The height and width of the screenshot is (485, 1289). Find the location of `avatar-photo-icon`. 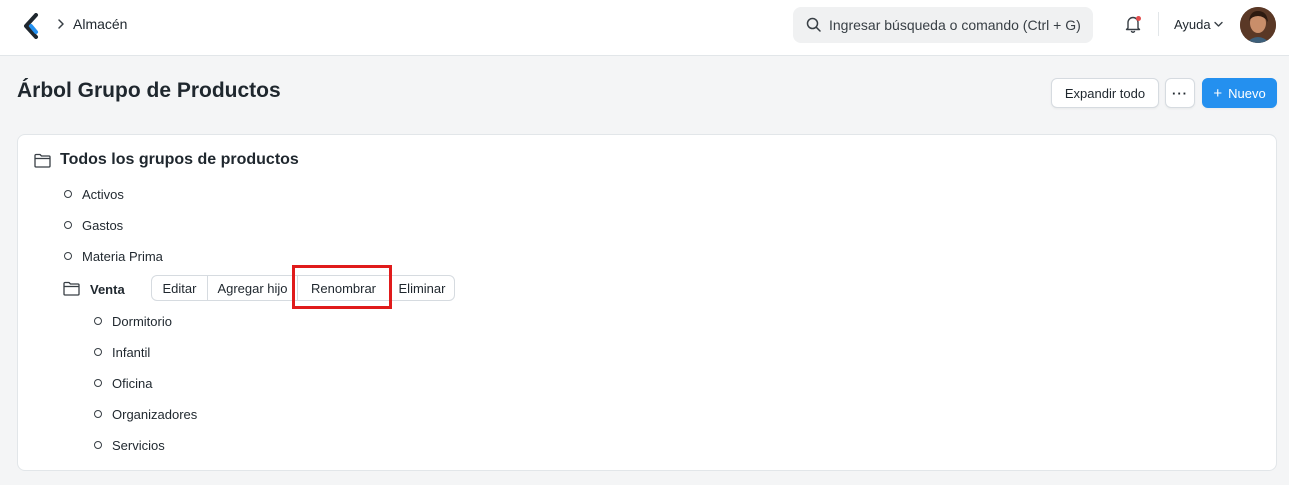

avatar-photo-icon is located at coordinates (1258, 25).